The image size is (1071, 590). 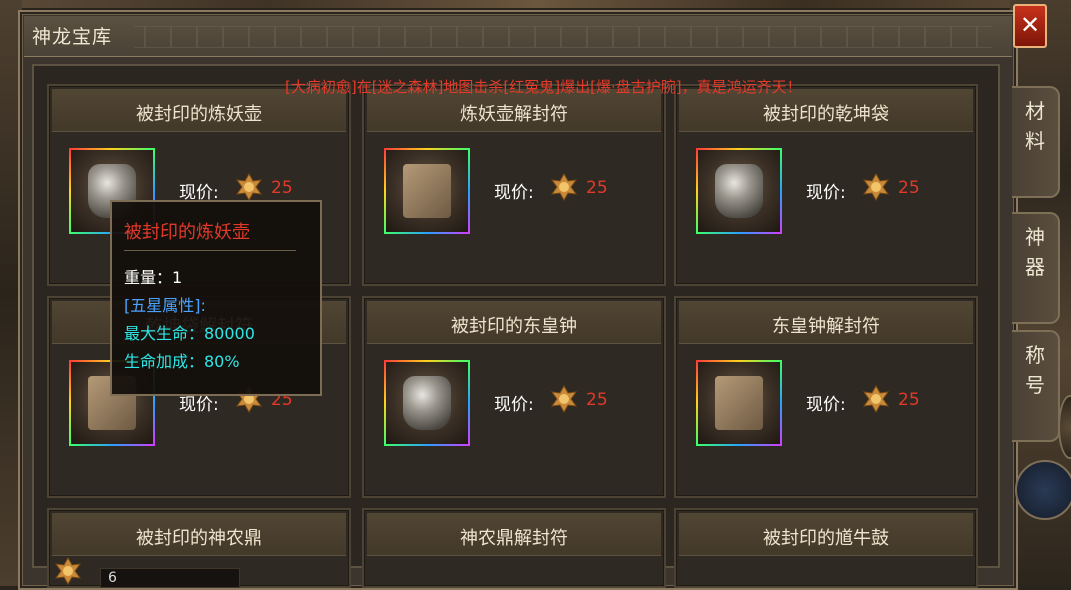 I want to click on item-card: 被封印的馗牛鼓, so click(x=826, y=548).